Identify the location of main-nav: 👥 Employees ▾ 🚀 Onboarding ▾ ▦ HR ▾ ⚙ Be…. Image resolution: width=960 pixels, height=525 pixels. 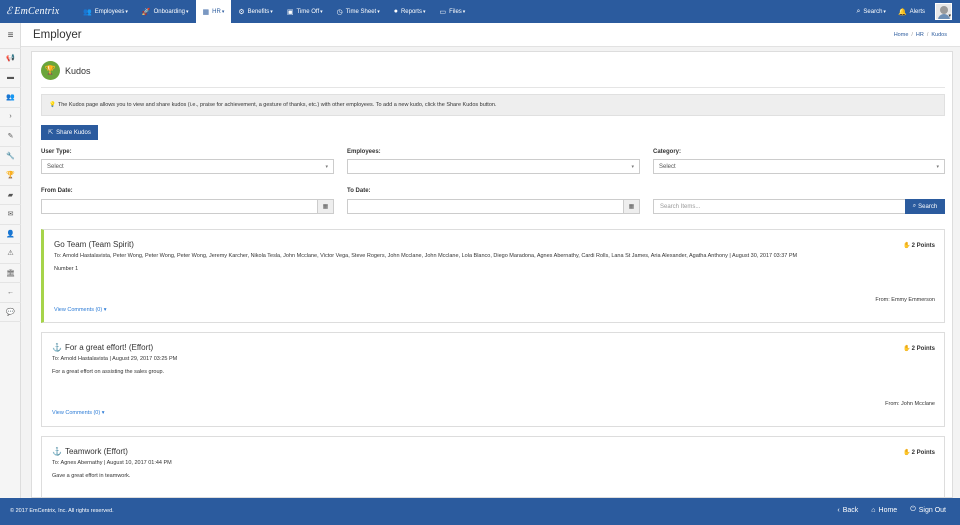
(274, 11).